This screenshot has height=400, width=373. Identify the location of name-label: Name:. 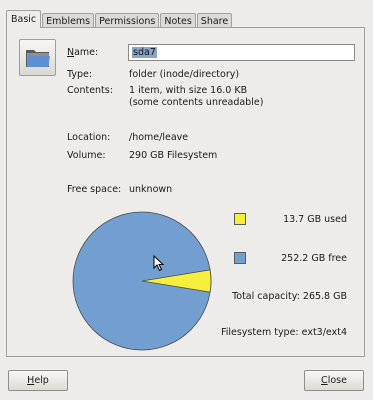
(83, 52).